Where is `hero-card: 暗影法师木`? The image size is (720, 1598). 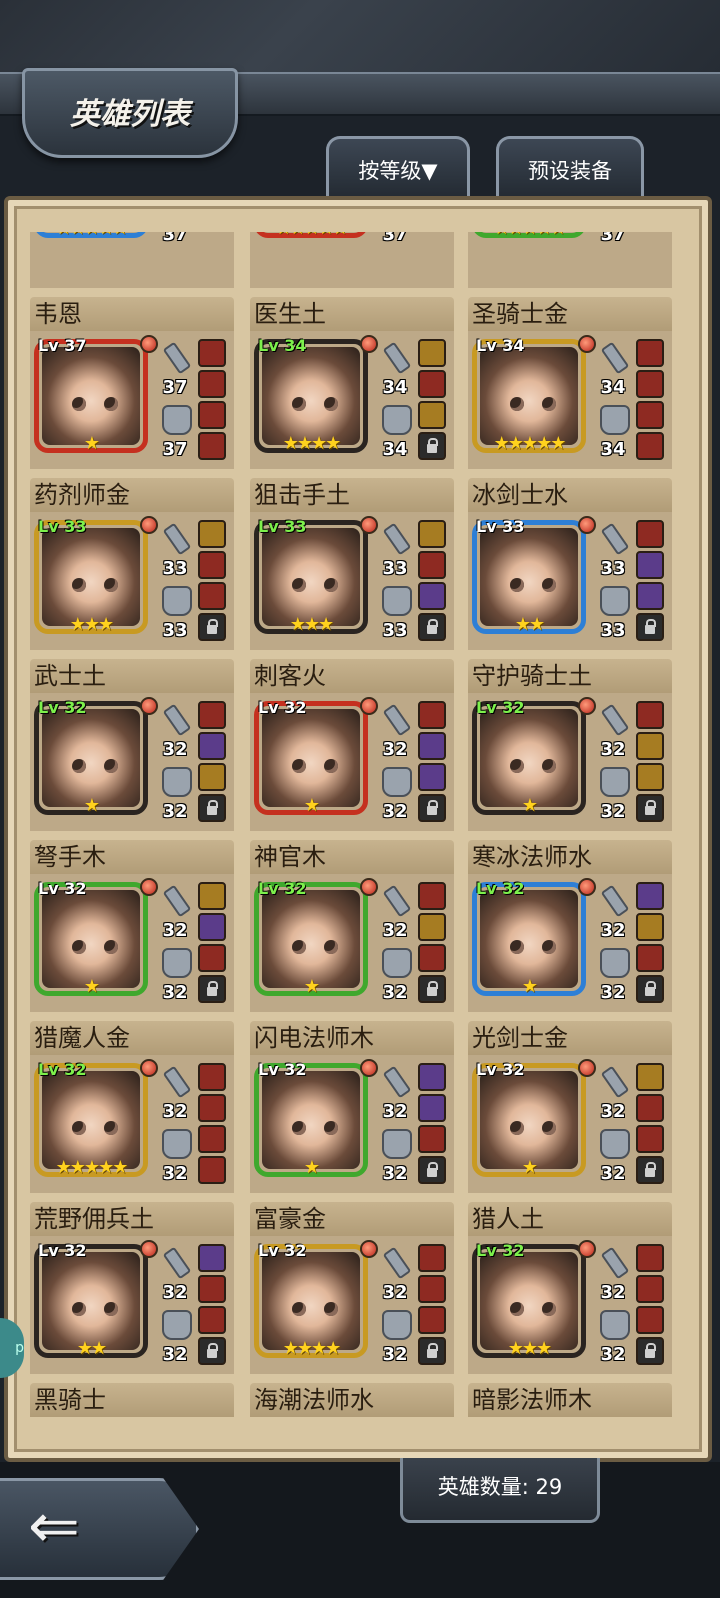 hero-card: 暗影法师木 is located at coordinates (570, 1400).